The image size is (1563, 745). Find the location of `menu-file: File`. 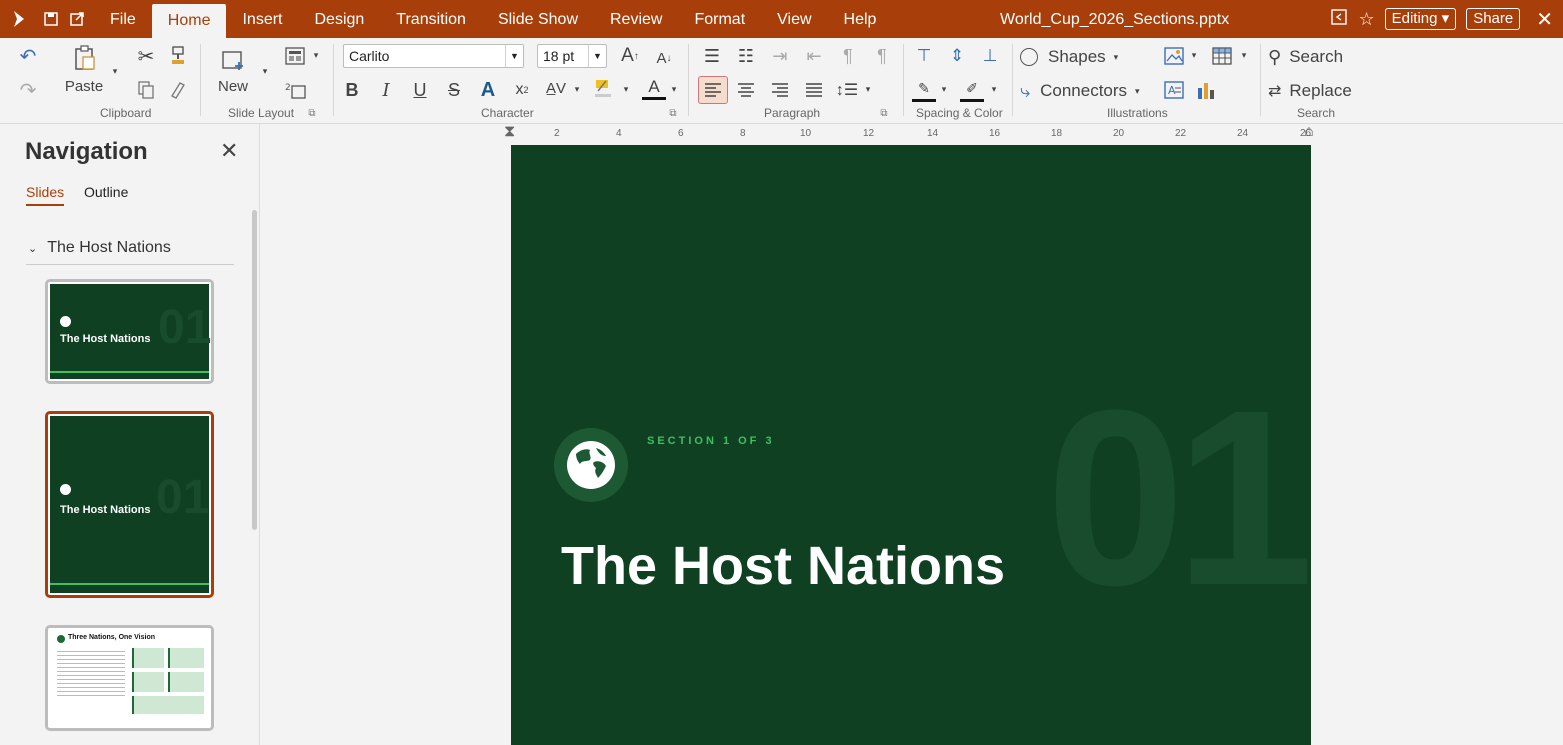

menu-file: File is located at coordinates (123, 19).